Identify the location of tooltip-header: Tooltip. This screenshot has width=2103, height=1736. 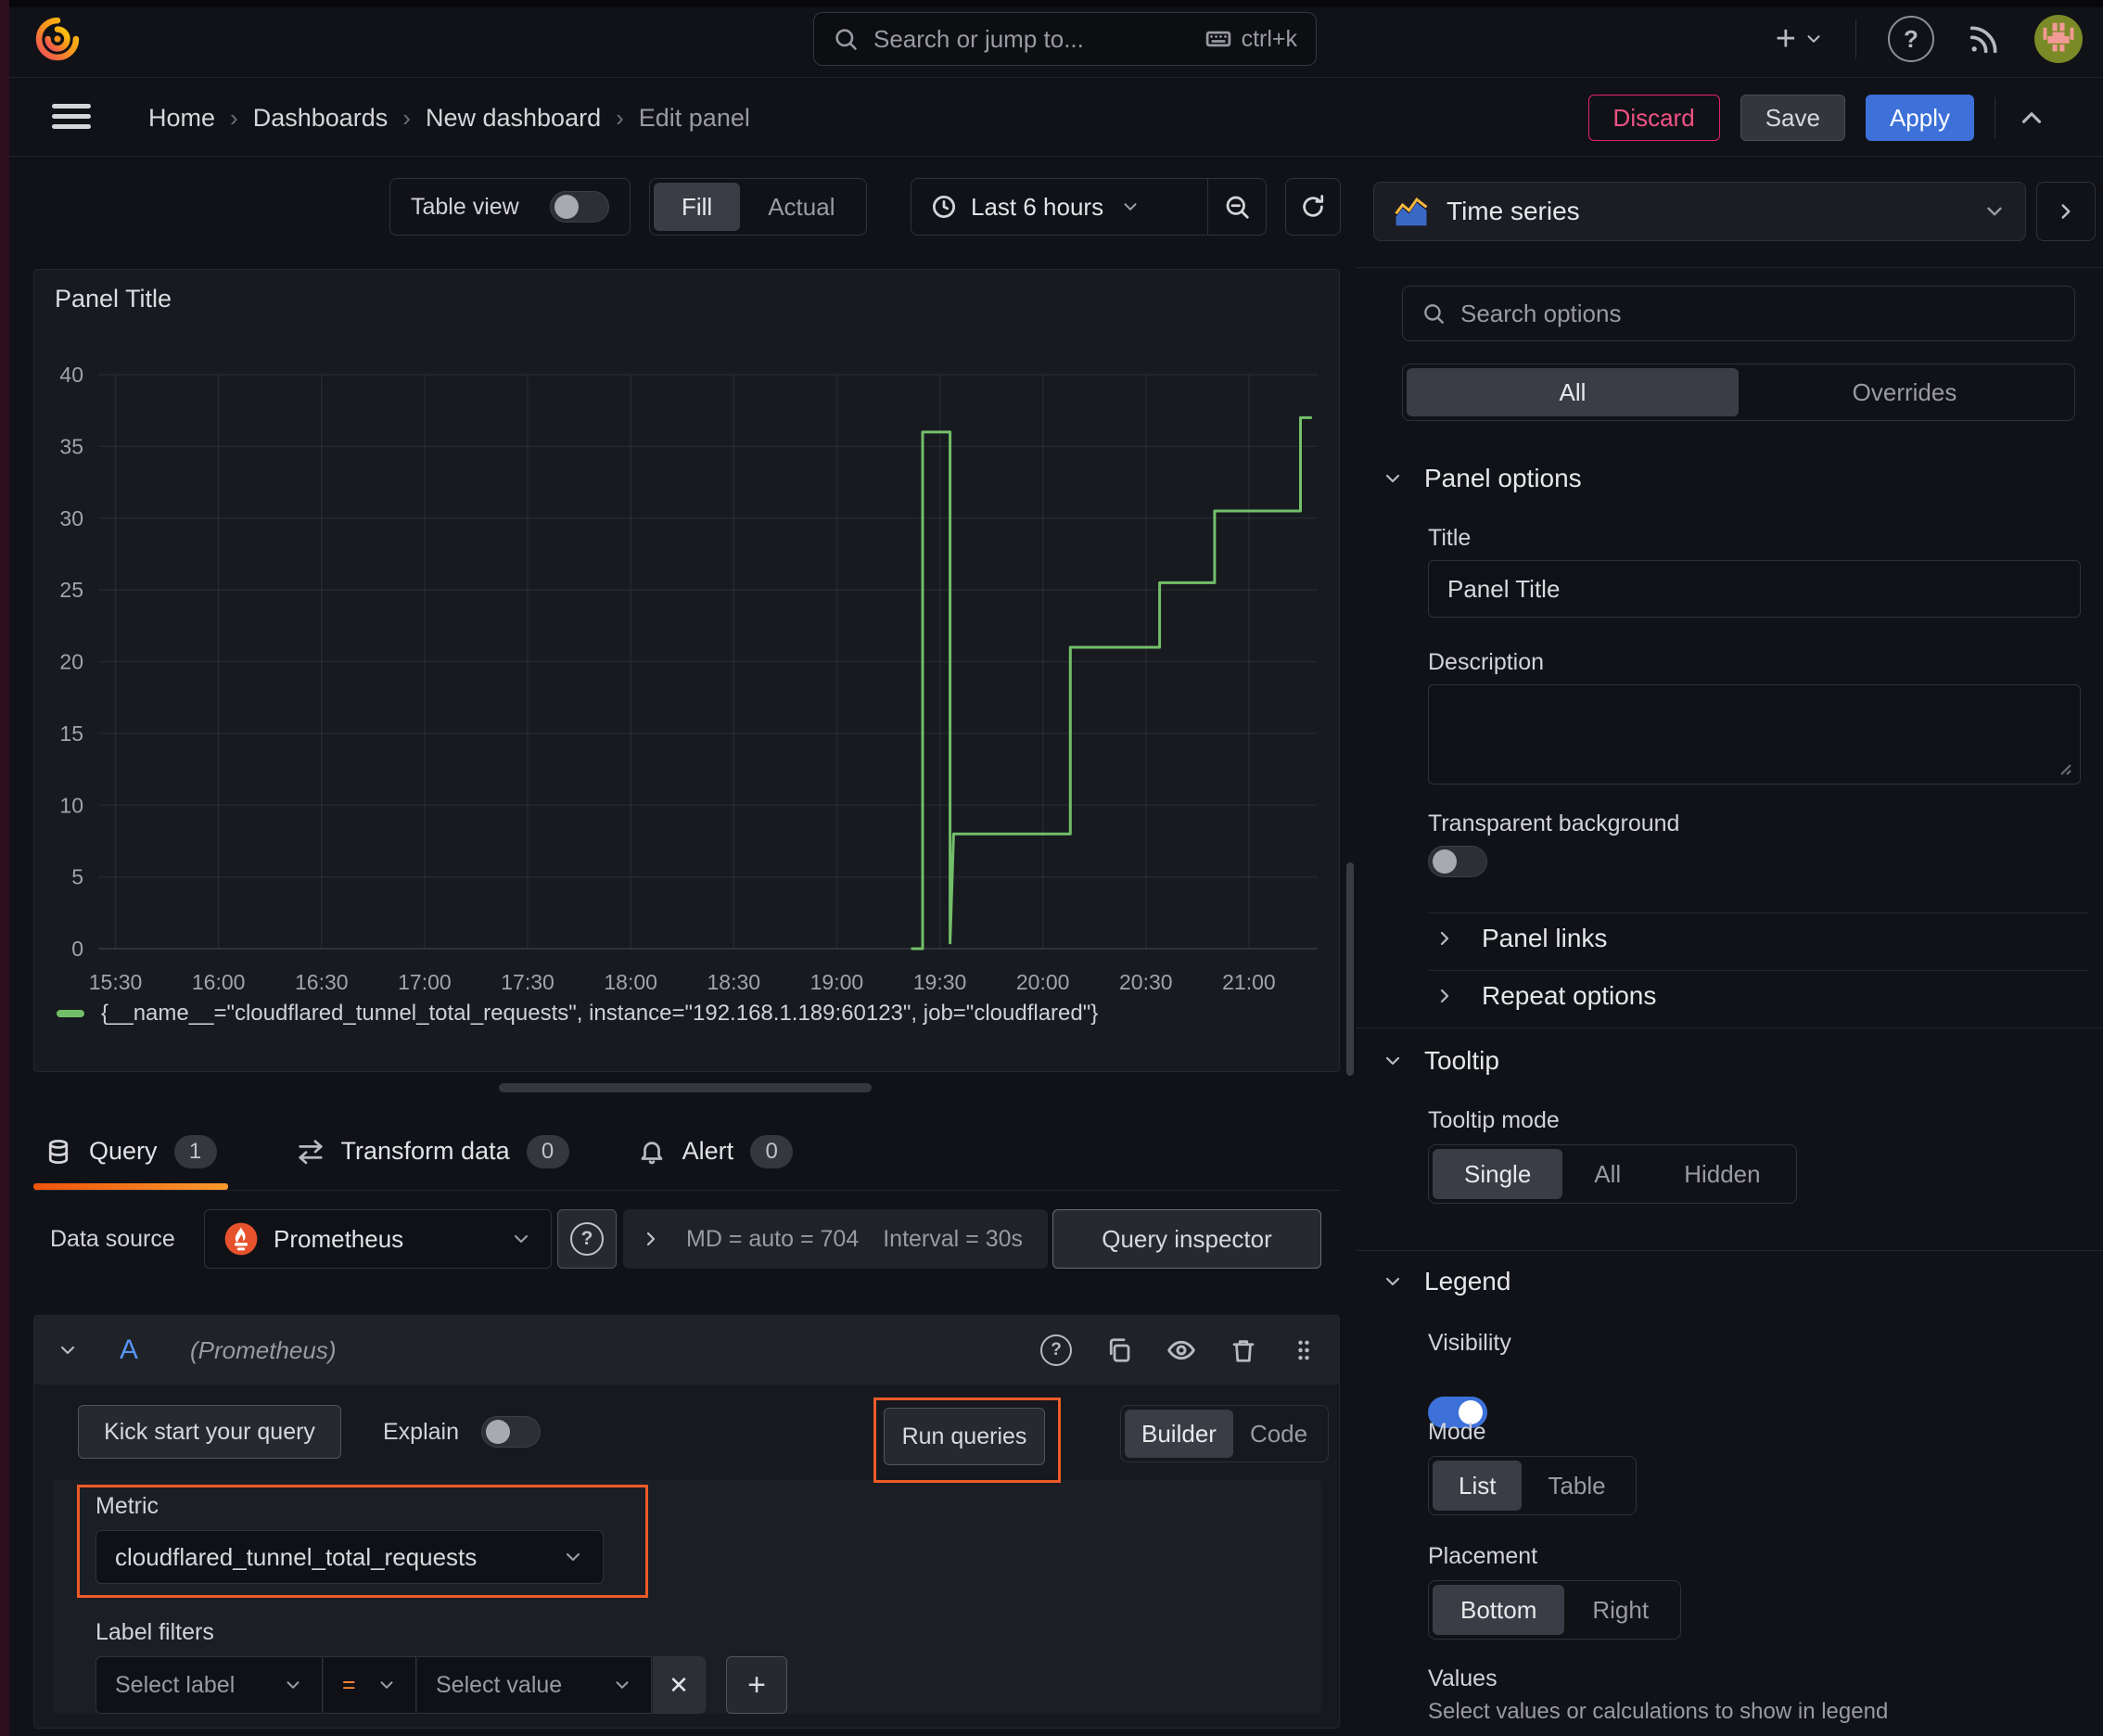
(1440, 1061).